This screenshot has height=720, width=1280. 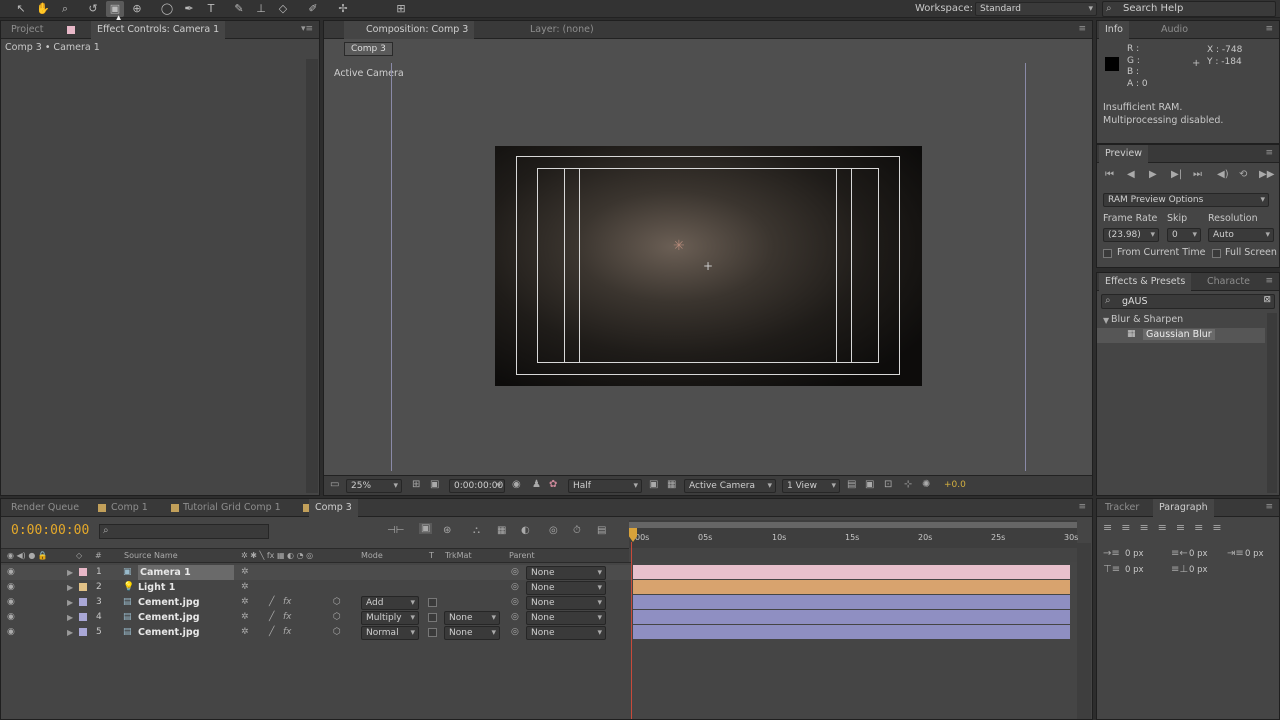 What do you see at coordinates (1131, 174) in the screenshot?
I see `previous-frame-icon: ◀` at bounding box center [1131, 174].